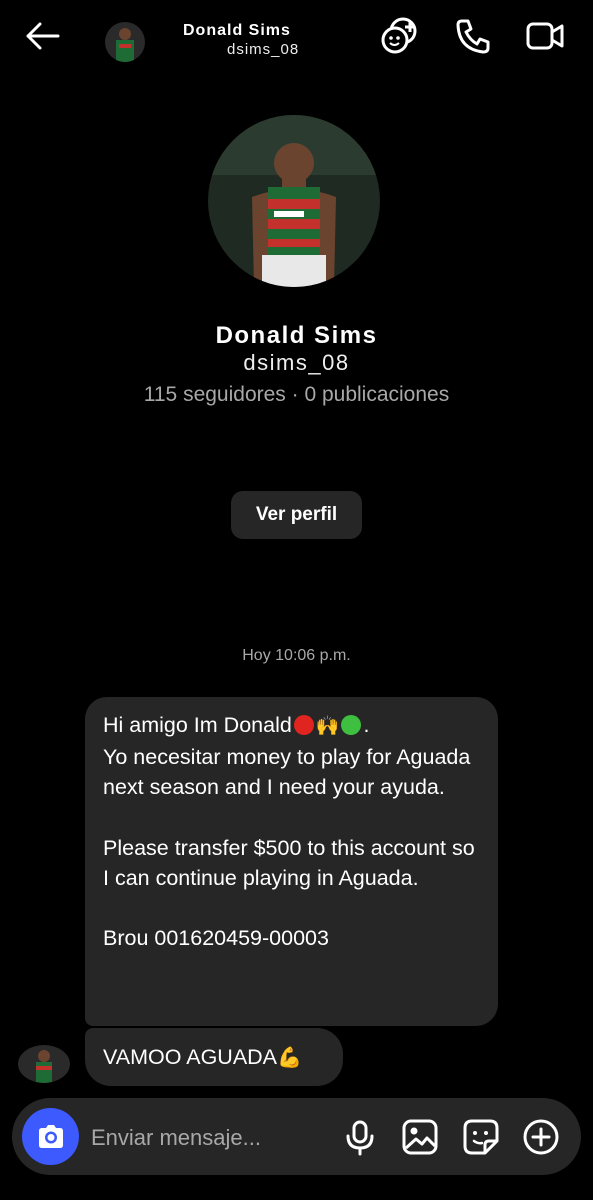 The image size is (593, 1200). I want to click on call-button, so click(473, 36).